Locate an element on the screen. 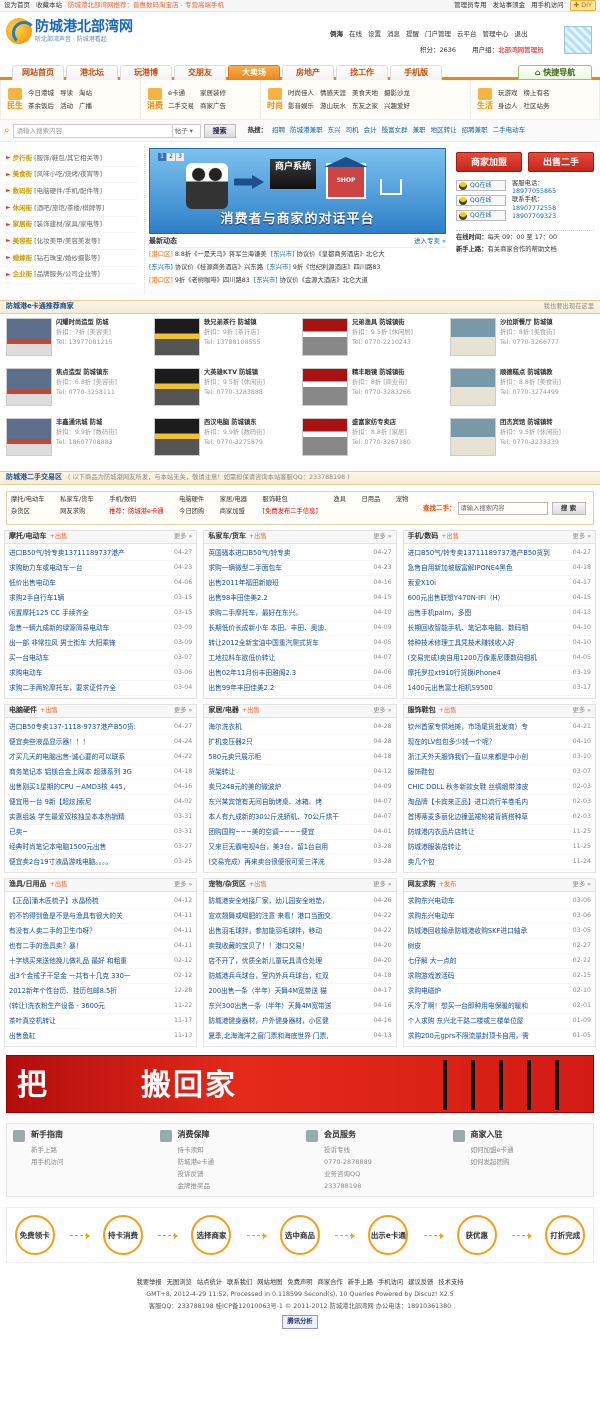 The image size is (600, 1417). item-title: 580元卖只展示柜 is located at coordinates (234, 757).